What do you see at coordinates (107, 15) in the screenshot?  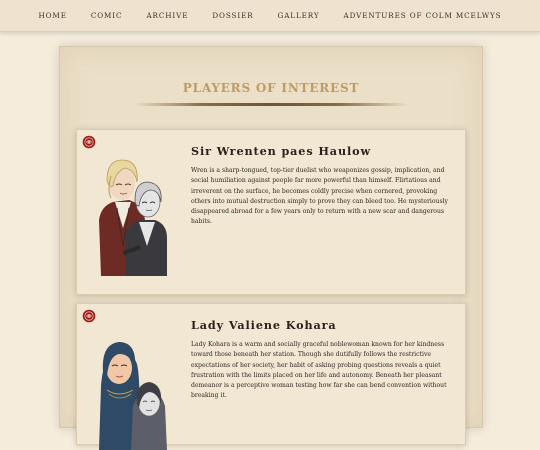 I see `nav-comic-link: COMIC` at bounding box center [107, 15].